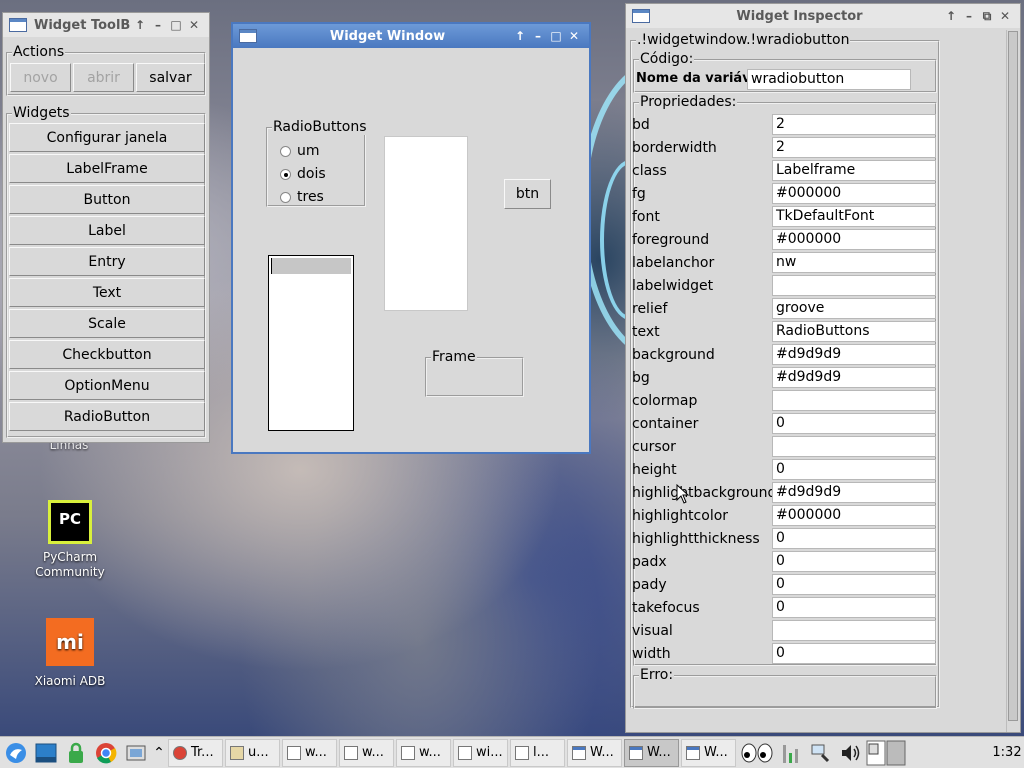 This screenshot has width=1024, height=768. What do you see at coordinates (854, 561) in the screenshot?
I see `prop-value-entry-19: 0` at bounding box center [854, 561].